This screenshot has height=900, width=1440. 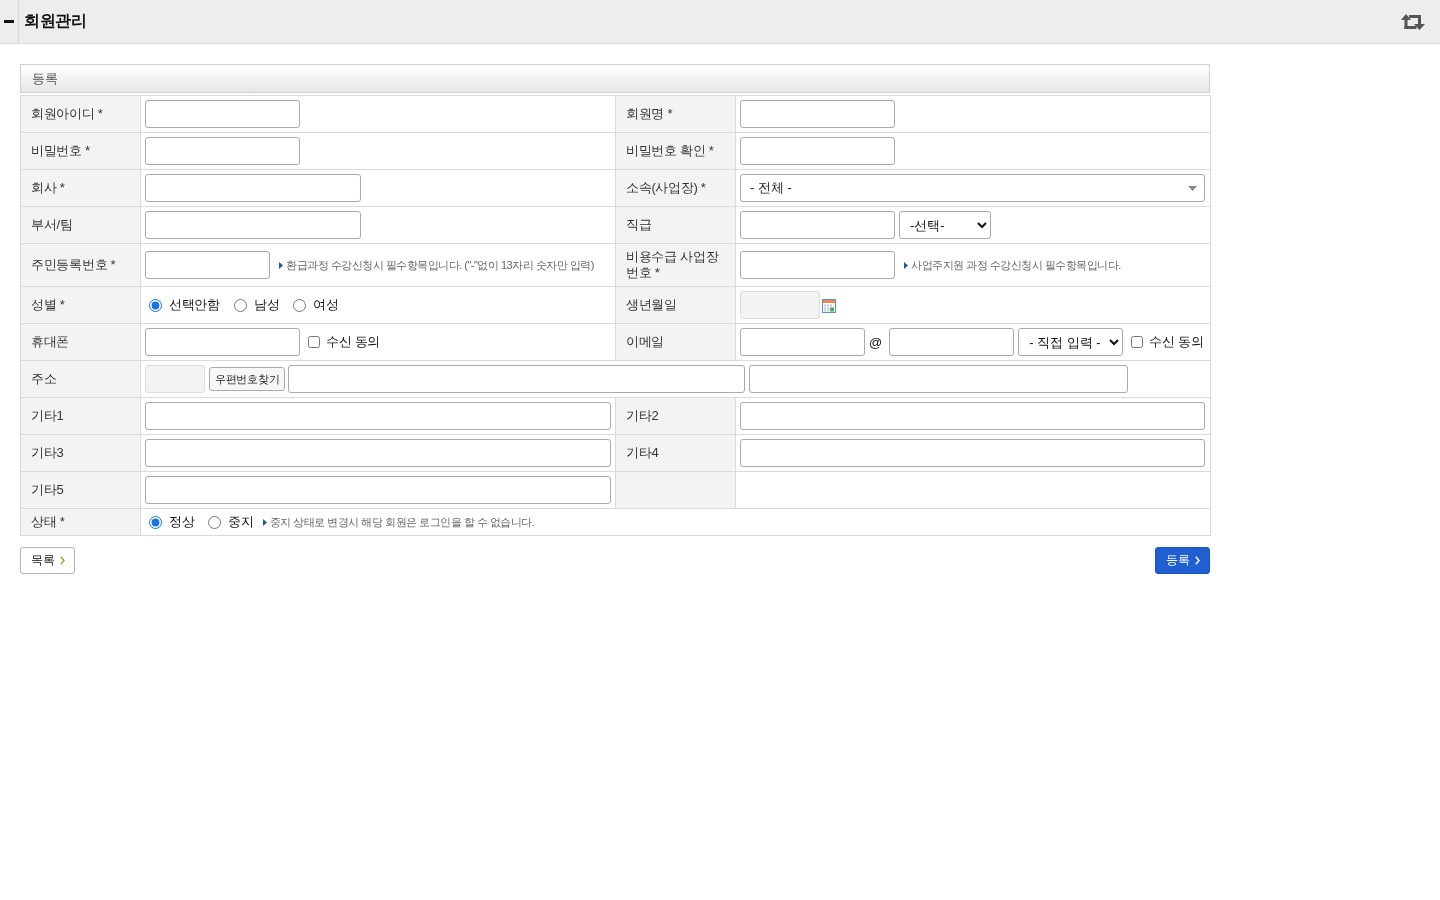 What do you see at coordinates (1192, 188) in the screenshot?
I see `caret-icon` at bounding box center [1192, 188].